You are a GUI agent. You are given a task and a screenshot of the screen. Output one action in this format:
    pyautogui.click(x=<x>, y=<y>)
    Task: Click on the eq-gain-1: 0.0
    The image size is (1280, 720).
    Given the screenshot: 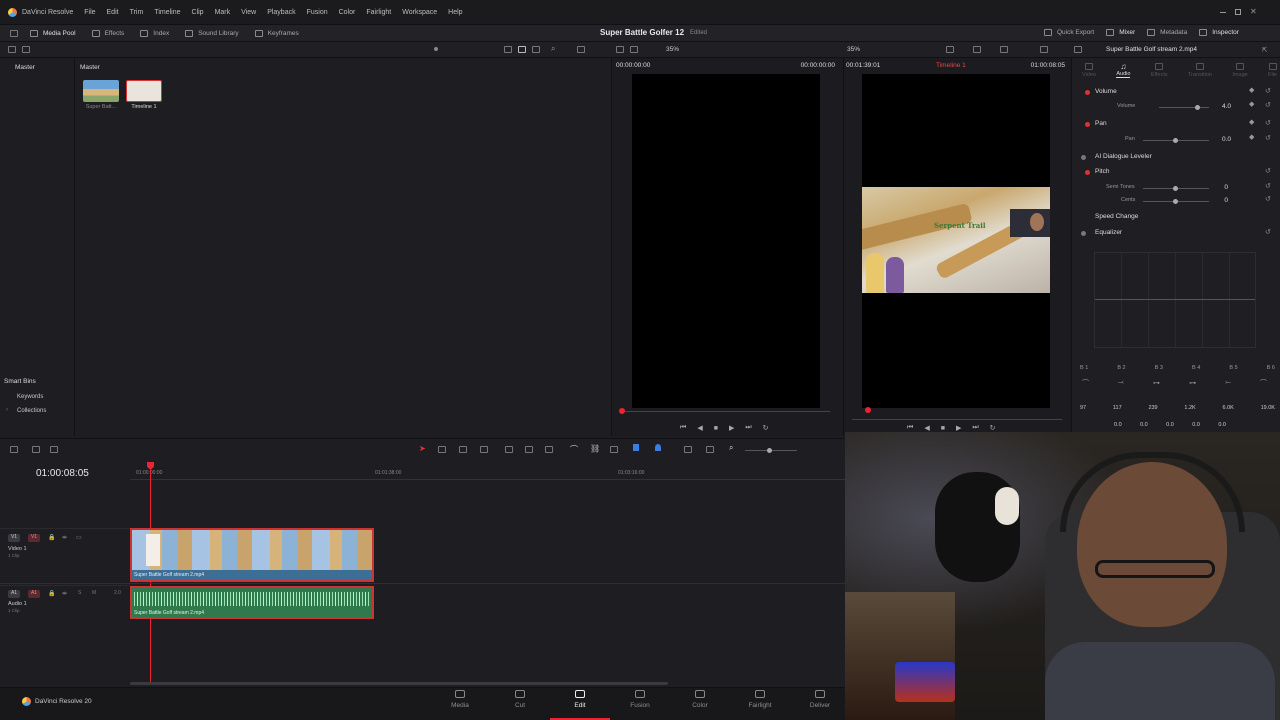 What is the action you would take?
    pyautogui.click(x=1118, y=425)
    